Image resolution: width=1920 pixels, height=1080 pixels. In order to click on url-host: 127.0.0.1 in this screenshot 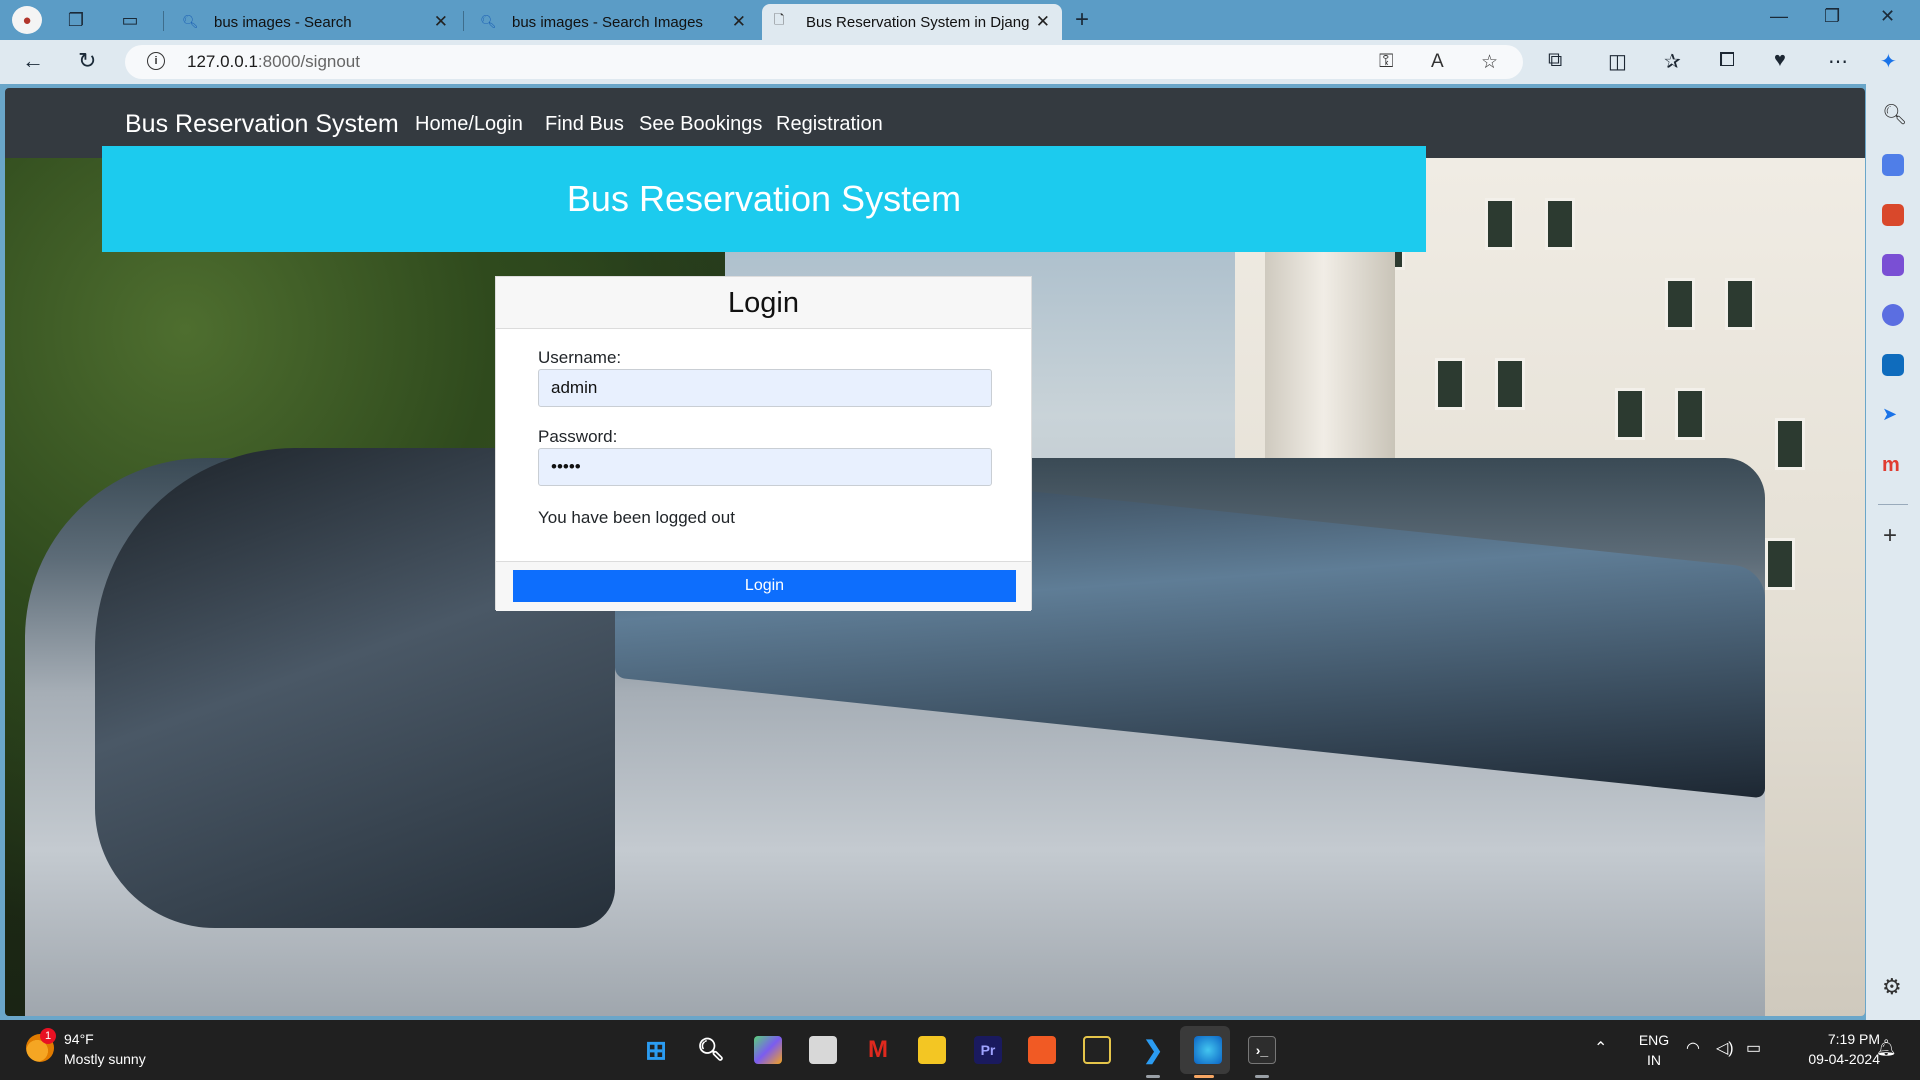, I will do `click(222, 61)`.